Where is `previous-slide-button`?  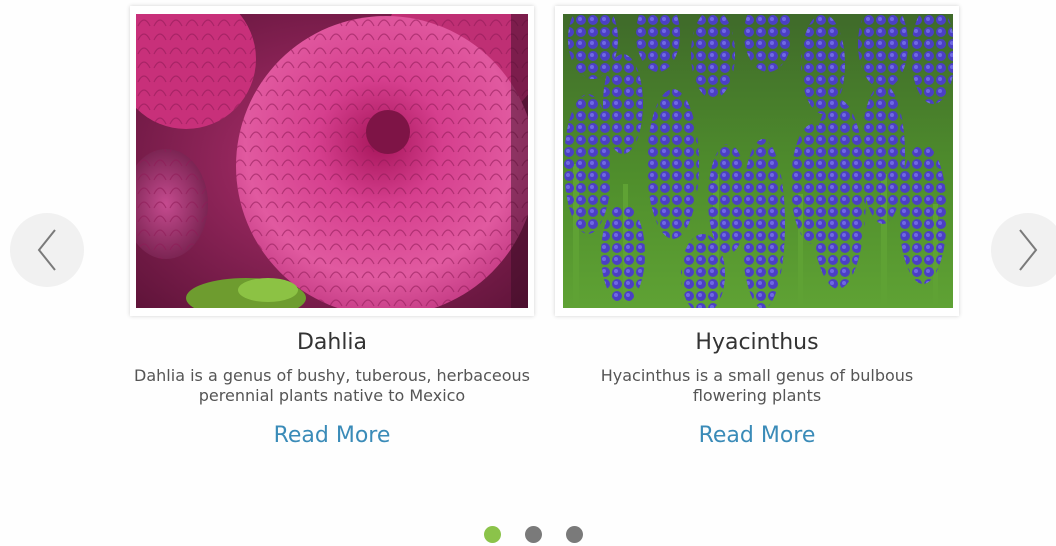 previous-slide-button is located at coordinates (47, 250).